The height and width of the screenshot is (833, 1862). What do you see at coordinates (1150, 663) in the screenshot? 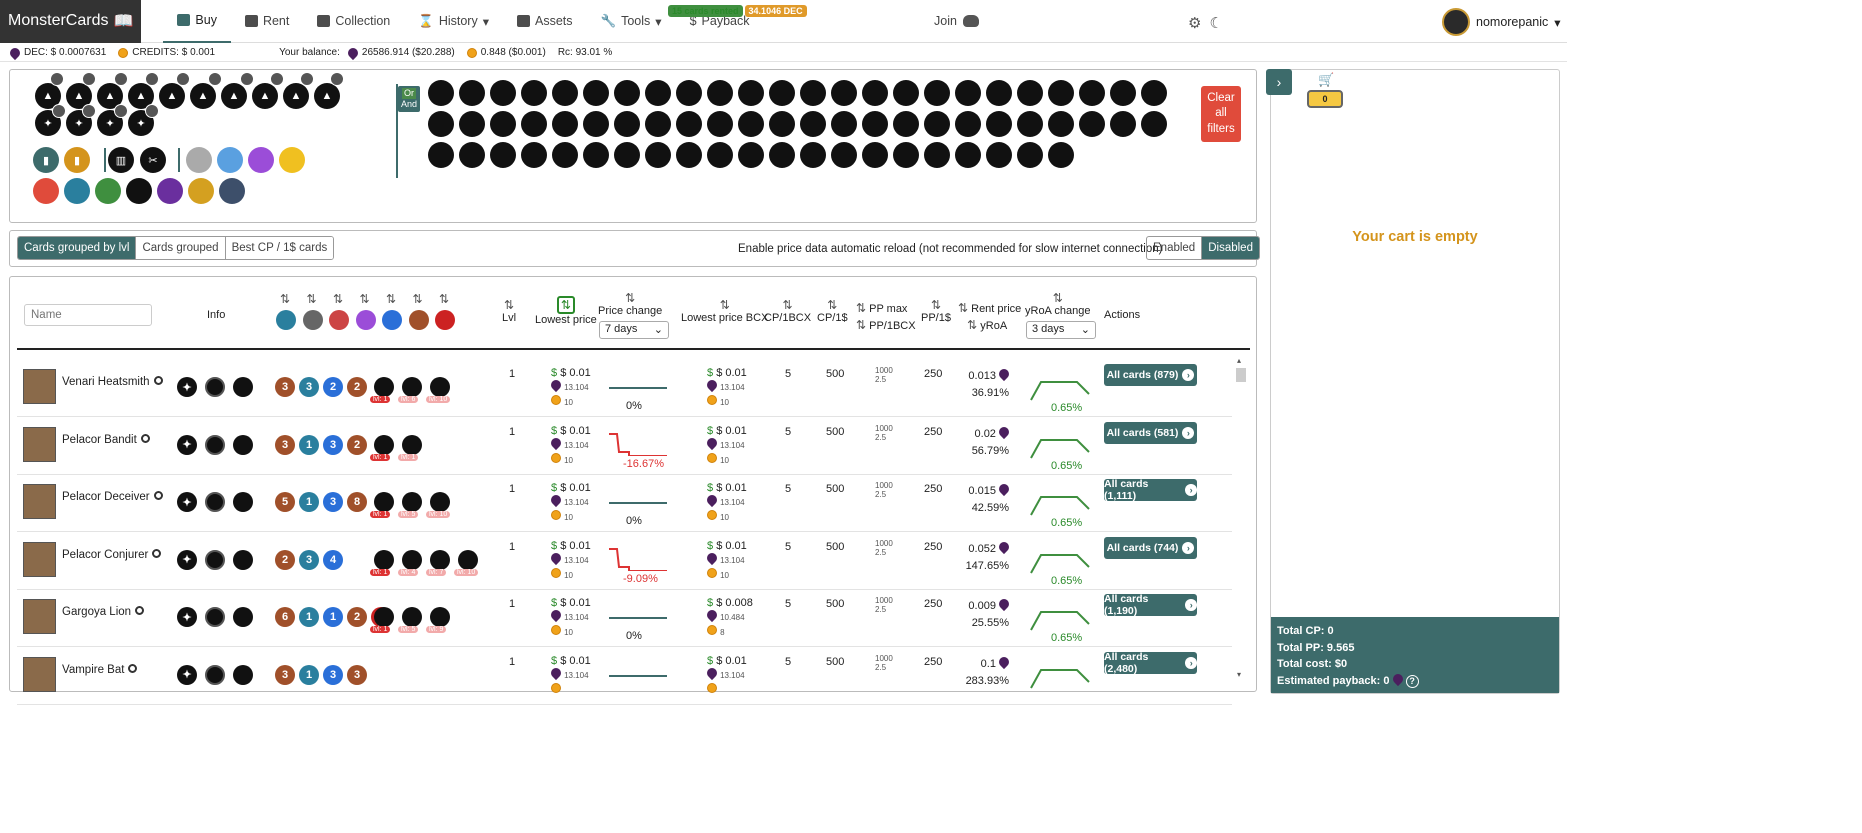
I see `all-cards-button: All cards (2,480) ›` at bounding box center [1150, 663].